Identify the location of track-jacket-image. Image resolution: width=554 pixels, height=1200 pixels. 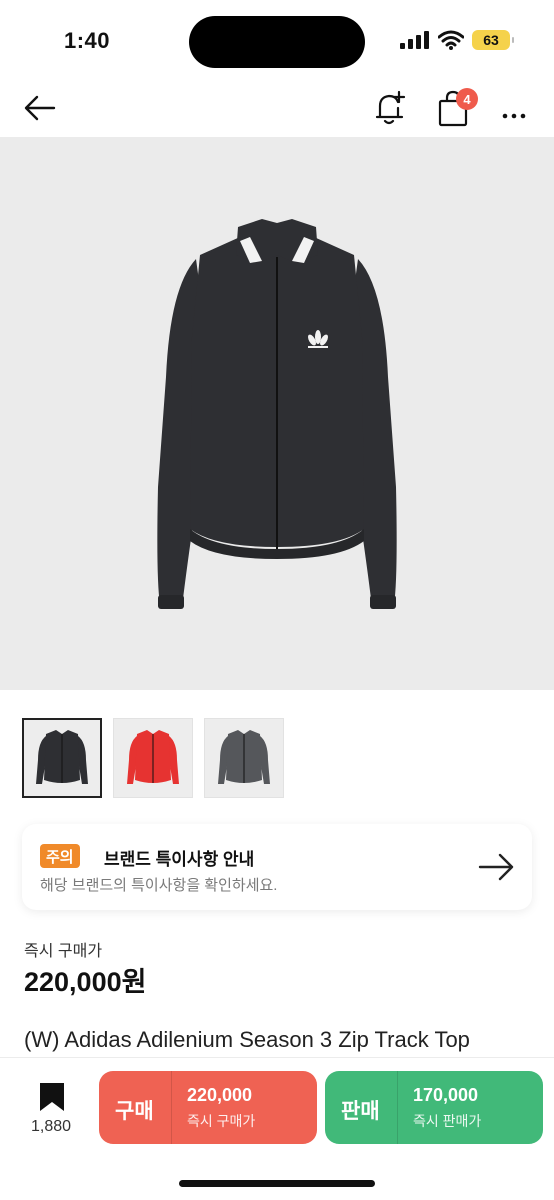
(277, 414).